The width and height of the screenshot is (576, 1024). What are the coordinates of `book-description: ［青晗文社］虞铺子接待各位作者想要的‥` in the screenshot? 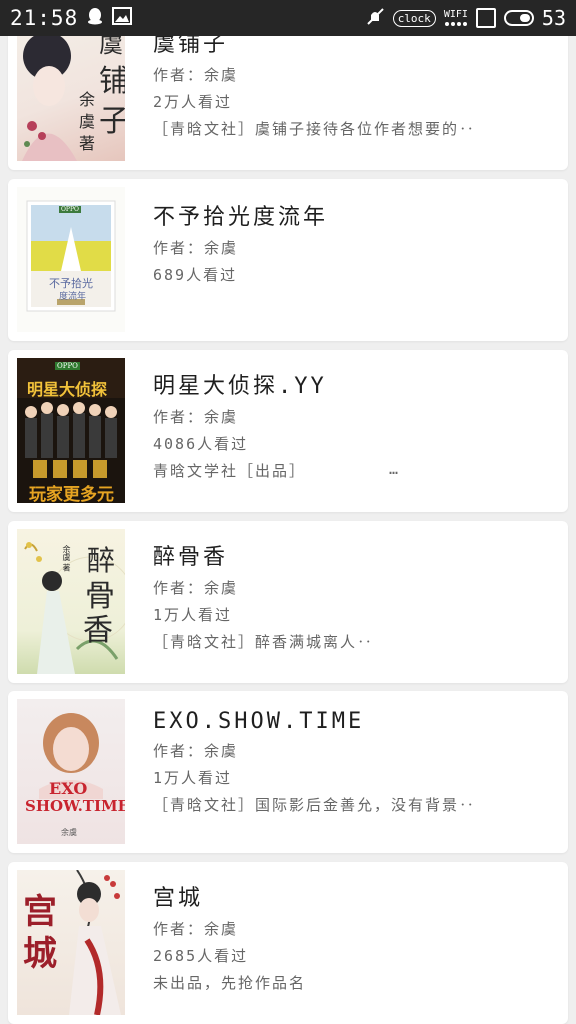 It's located at (315, 129).